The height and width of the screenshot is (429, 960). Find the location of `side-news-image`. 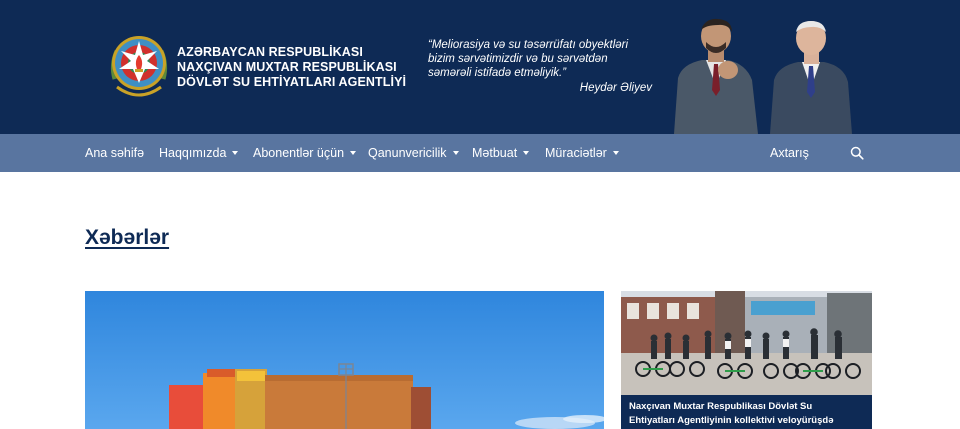

side-news-image is located at coordinates (746, 343).